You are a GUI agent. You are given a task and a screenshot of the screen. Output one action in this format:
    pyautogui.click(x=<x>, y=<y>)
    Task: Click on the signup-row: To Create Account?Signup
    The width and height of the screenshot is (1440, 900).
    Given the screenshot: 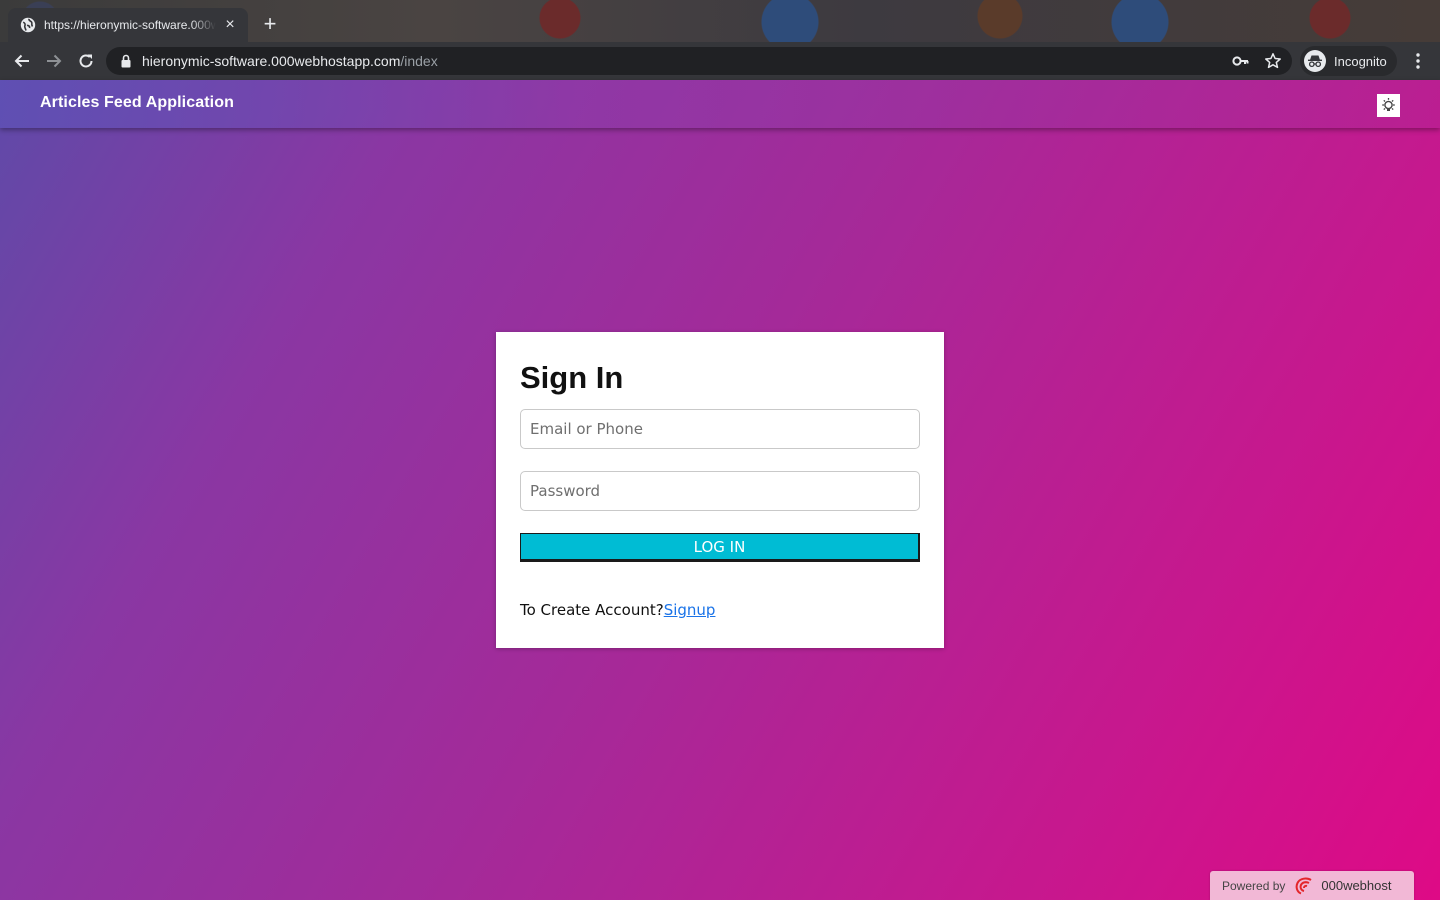 What is the action you would take?
    pyautogui.click(x=617, y=610)
    